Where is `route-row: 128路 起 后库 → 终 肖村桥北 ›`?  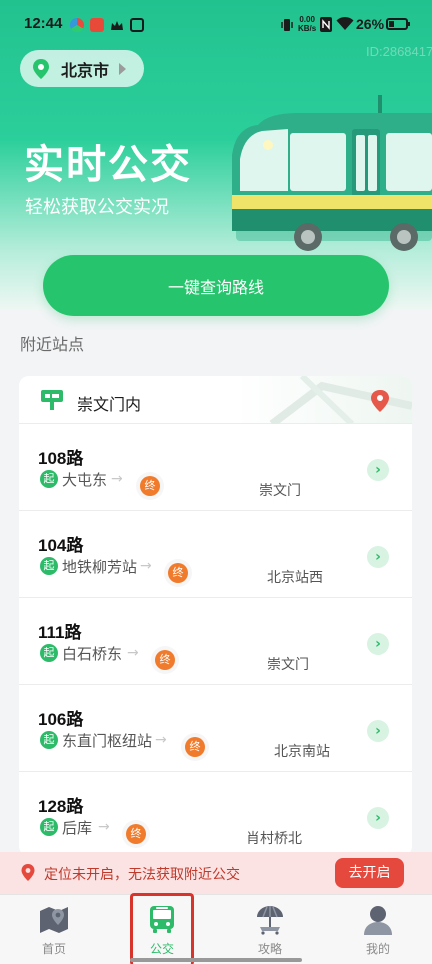 route-row: 128路 起 后库 → 终 肖村桥北 › is located at coordinates (215, 814).